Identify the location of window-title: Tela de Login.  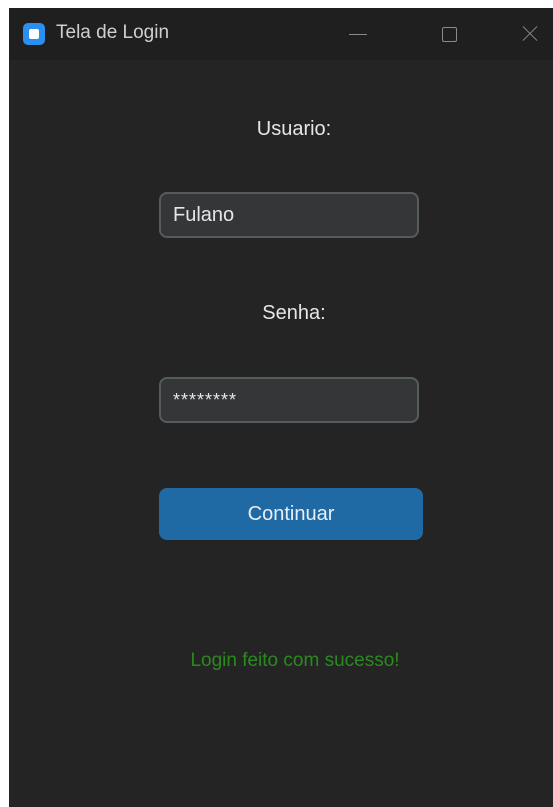
(113, 32).